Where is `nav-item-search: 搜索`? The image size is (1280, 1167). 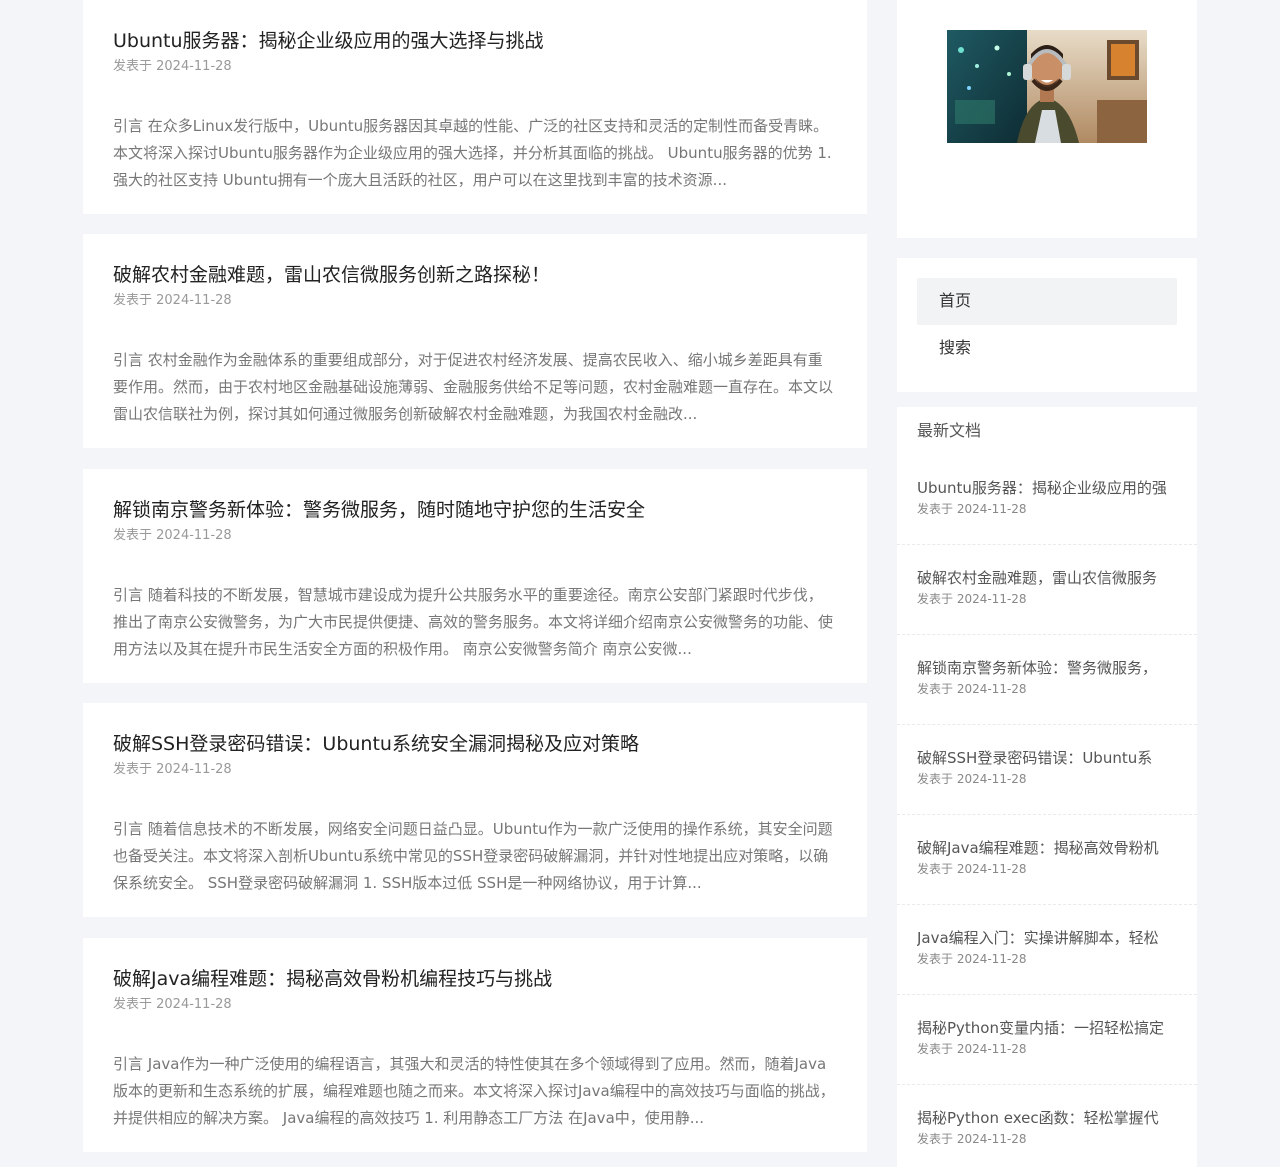 nav-item-search: 搜索 is located at coordinates (1047, 348).